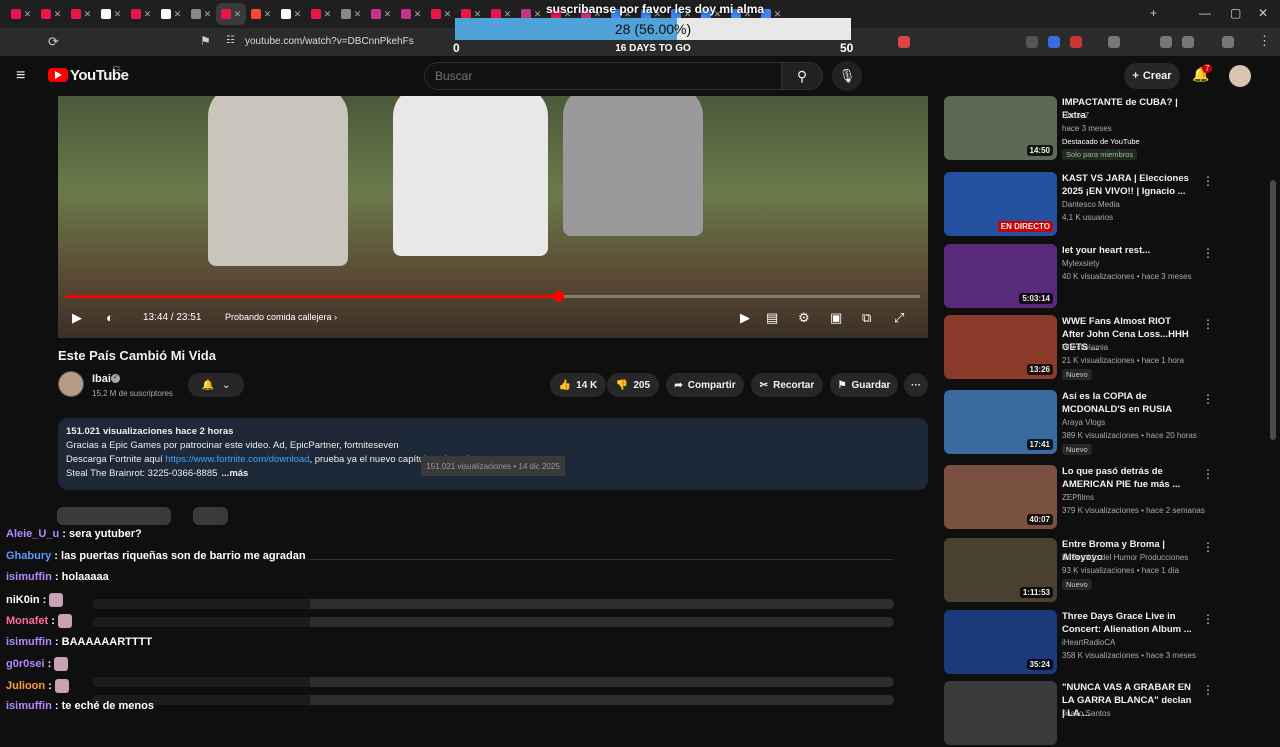 The image size is (1280, 747). Describe the element at coordinates (216, 385) in the screenshot. I see `subscription-bell-button: 🔔 ⌄` at that location.